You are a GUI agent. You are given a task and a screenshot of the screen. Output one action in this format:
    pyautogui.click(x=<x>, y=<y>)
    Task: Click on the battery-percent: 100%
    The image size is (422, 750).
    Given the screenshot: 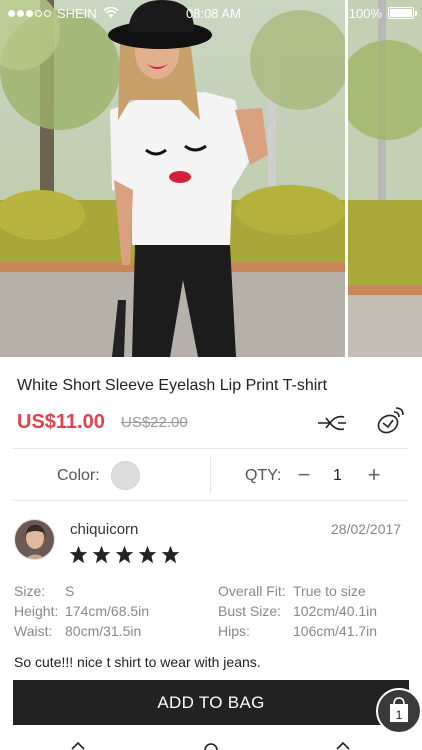 What is the action you would take?
    pyautogui.click(x=365, y=13)
    